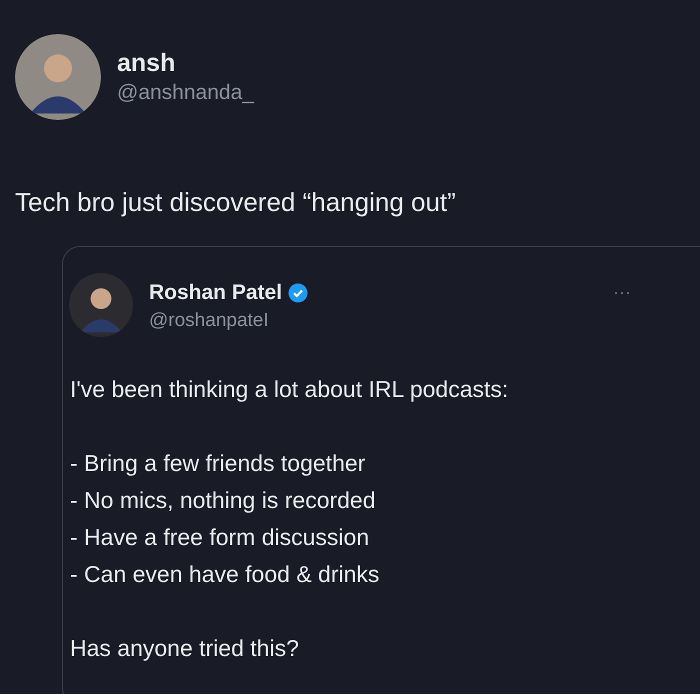 Image resolution: width=700 pixels, height=694 pixels. I want to click on quoted-intro-text: I've been thinking a lot about IRL podcasts:, so click(290, 389).